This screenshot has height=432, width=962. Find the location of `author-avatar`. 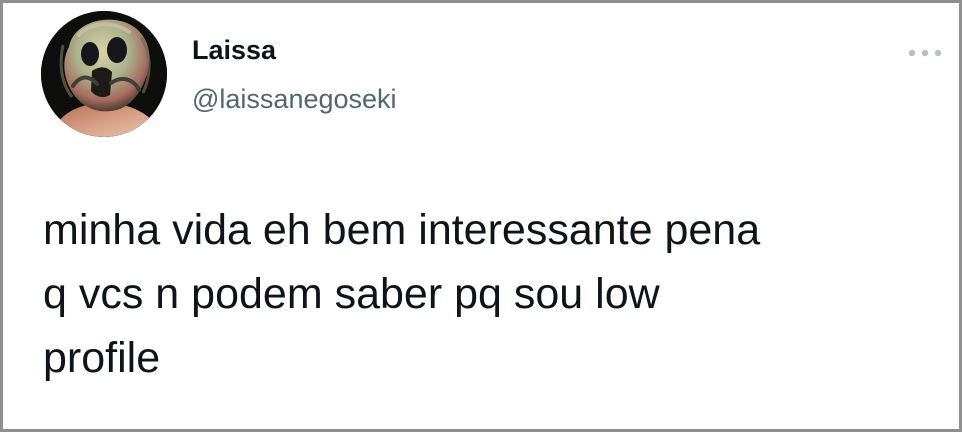

author-avatar is located at coordinates (104, 74).